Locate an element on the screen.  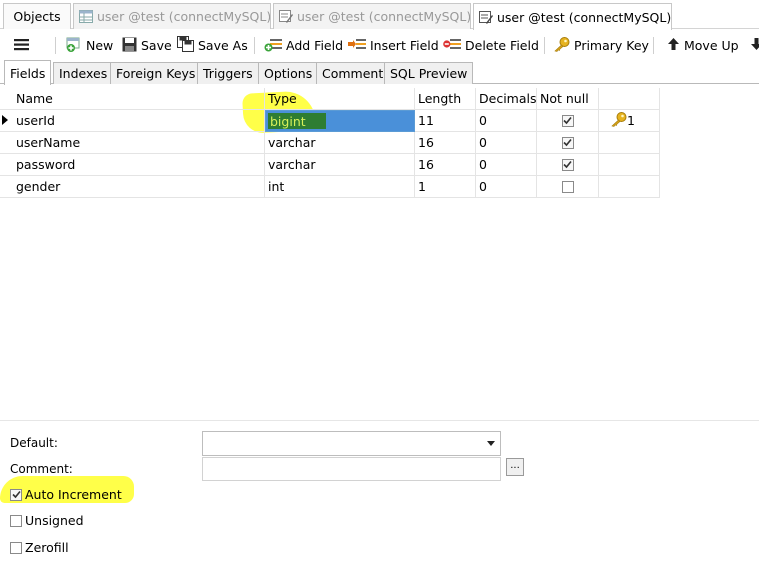
insert-field-icon is located at coordinates (359, 46).